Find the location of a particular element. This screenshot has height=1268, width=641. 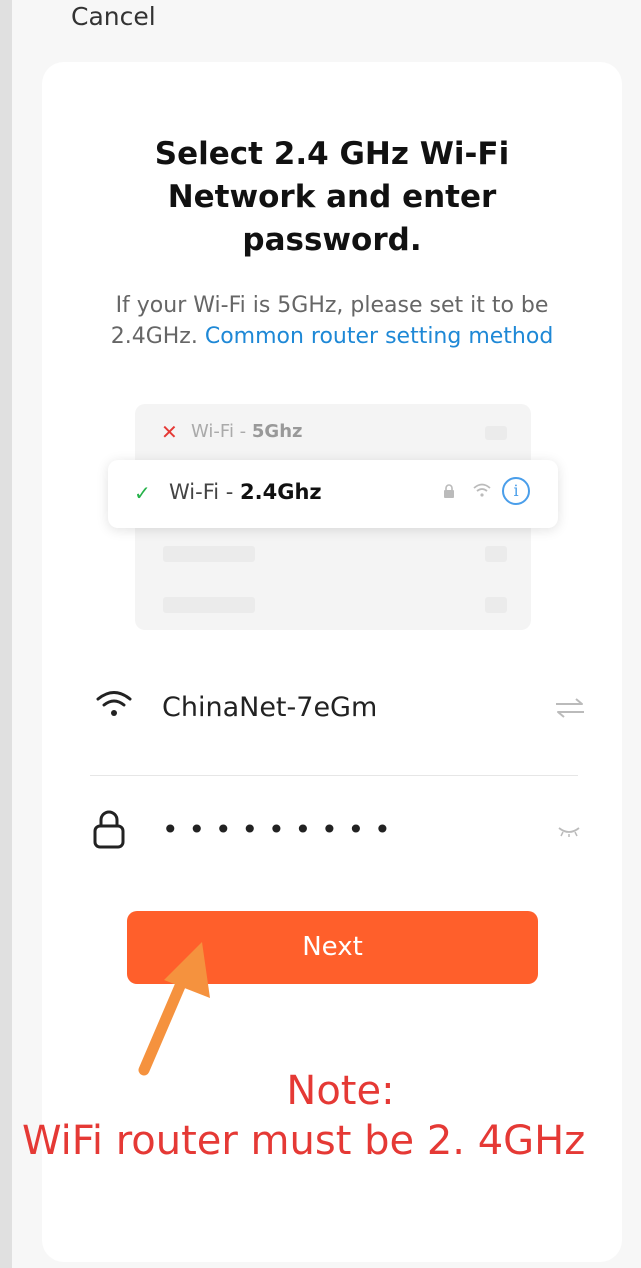

info-icon: i is located at coordinates (516, 491).